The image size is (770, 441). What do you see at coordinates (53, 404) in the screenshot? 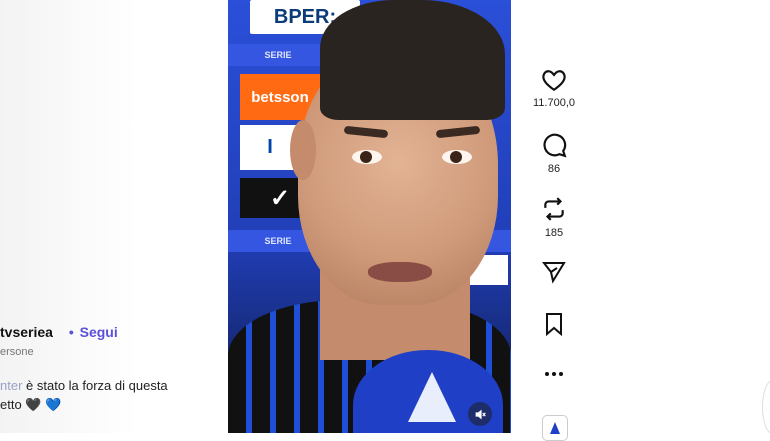
I see `blue-heart-emoji: 💙` at bounding box center [53, 404].